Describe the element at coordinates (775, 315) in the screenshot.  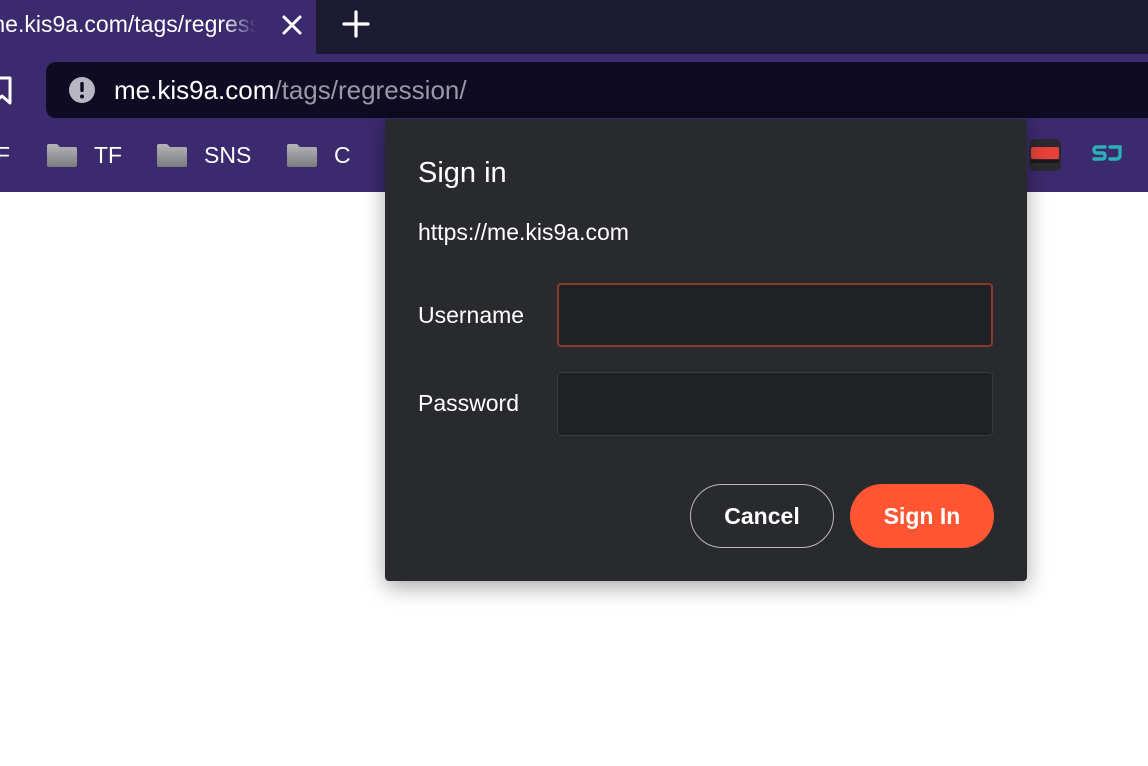
I see `username-field` at that location.